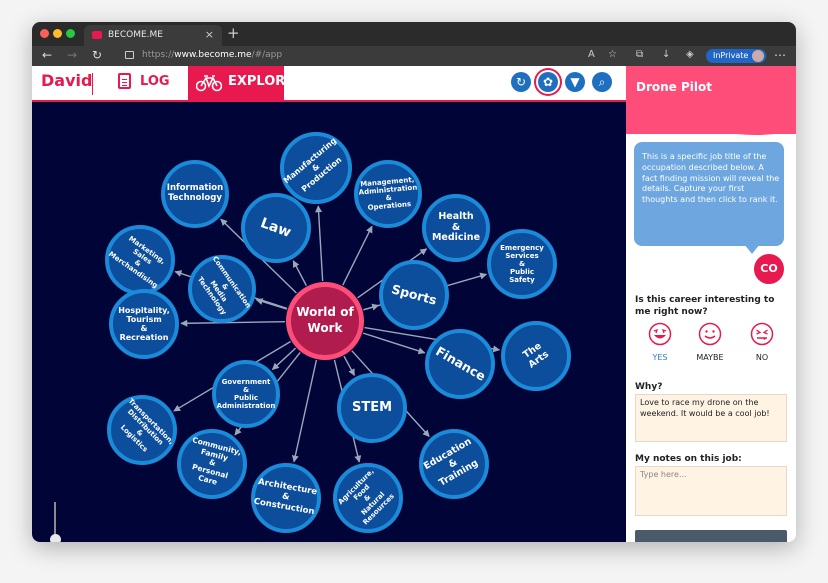 The width and height of the screenshot is (828, 583). I want to click on log-label: LOG, so click(155, 81).